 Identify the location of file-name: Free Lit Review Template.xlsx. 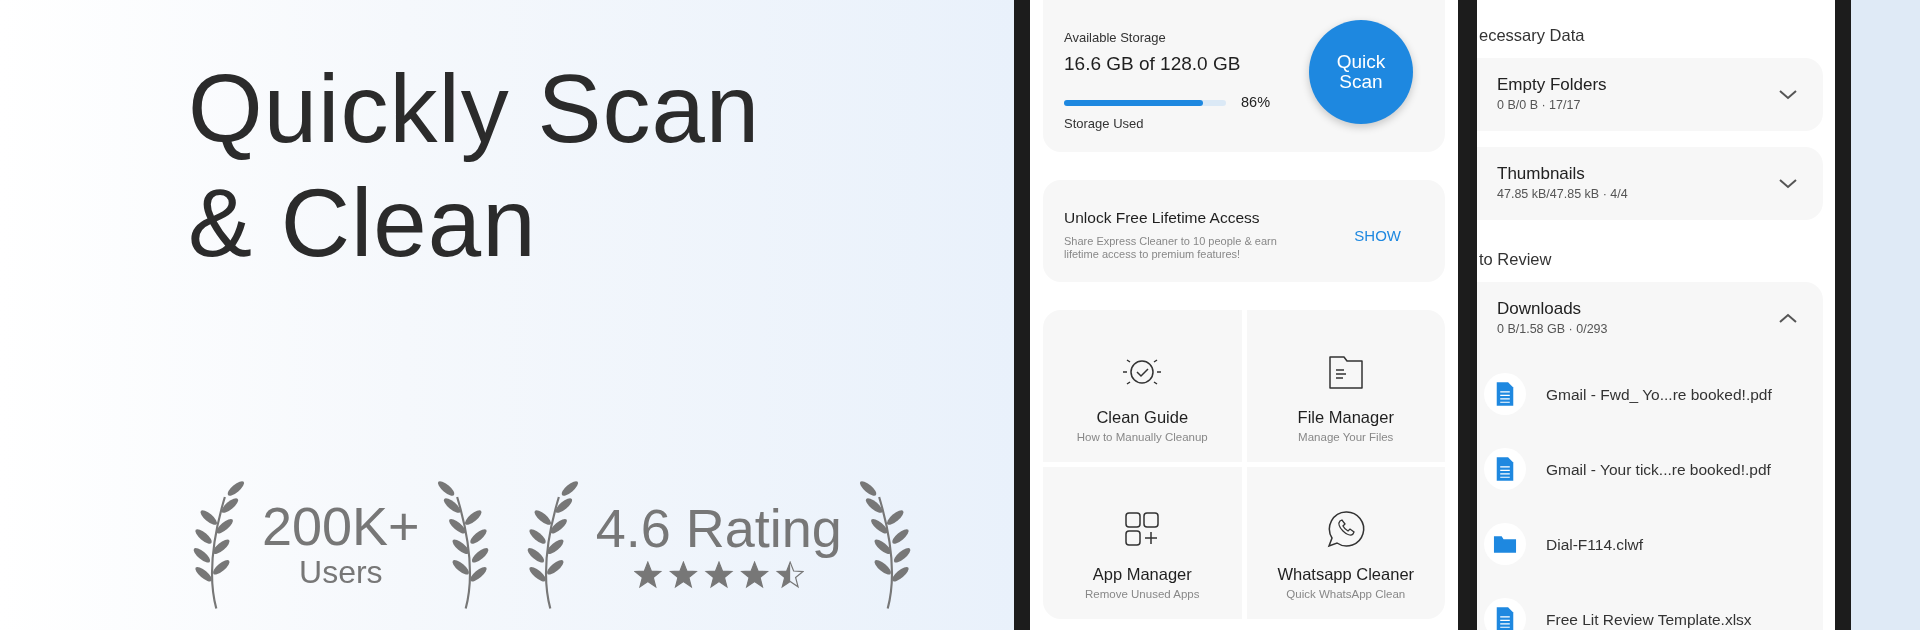
(1649, 618).